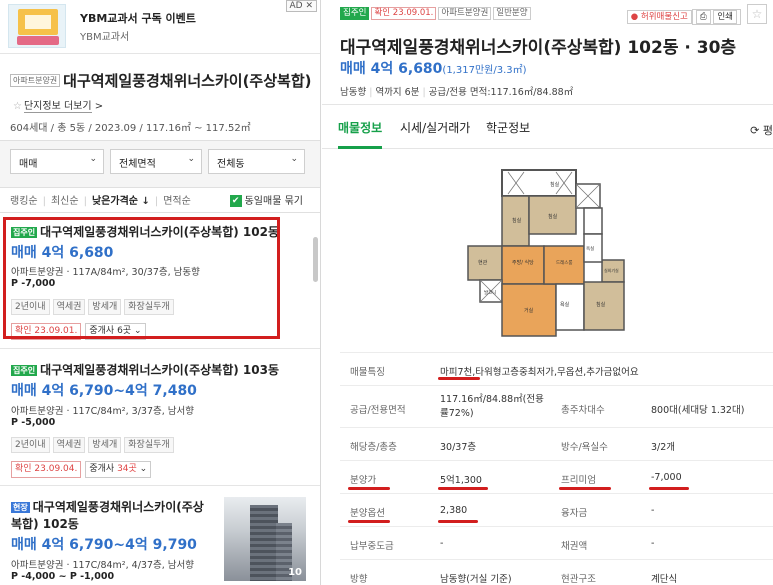 This screenshot has width=773, height=585. I want to click on info-row: 납부중도금 - 채권액 -, so click(556, 542).